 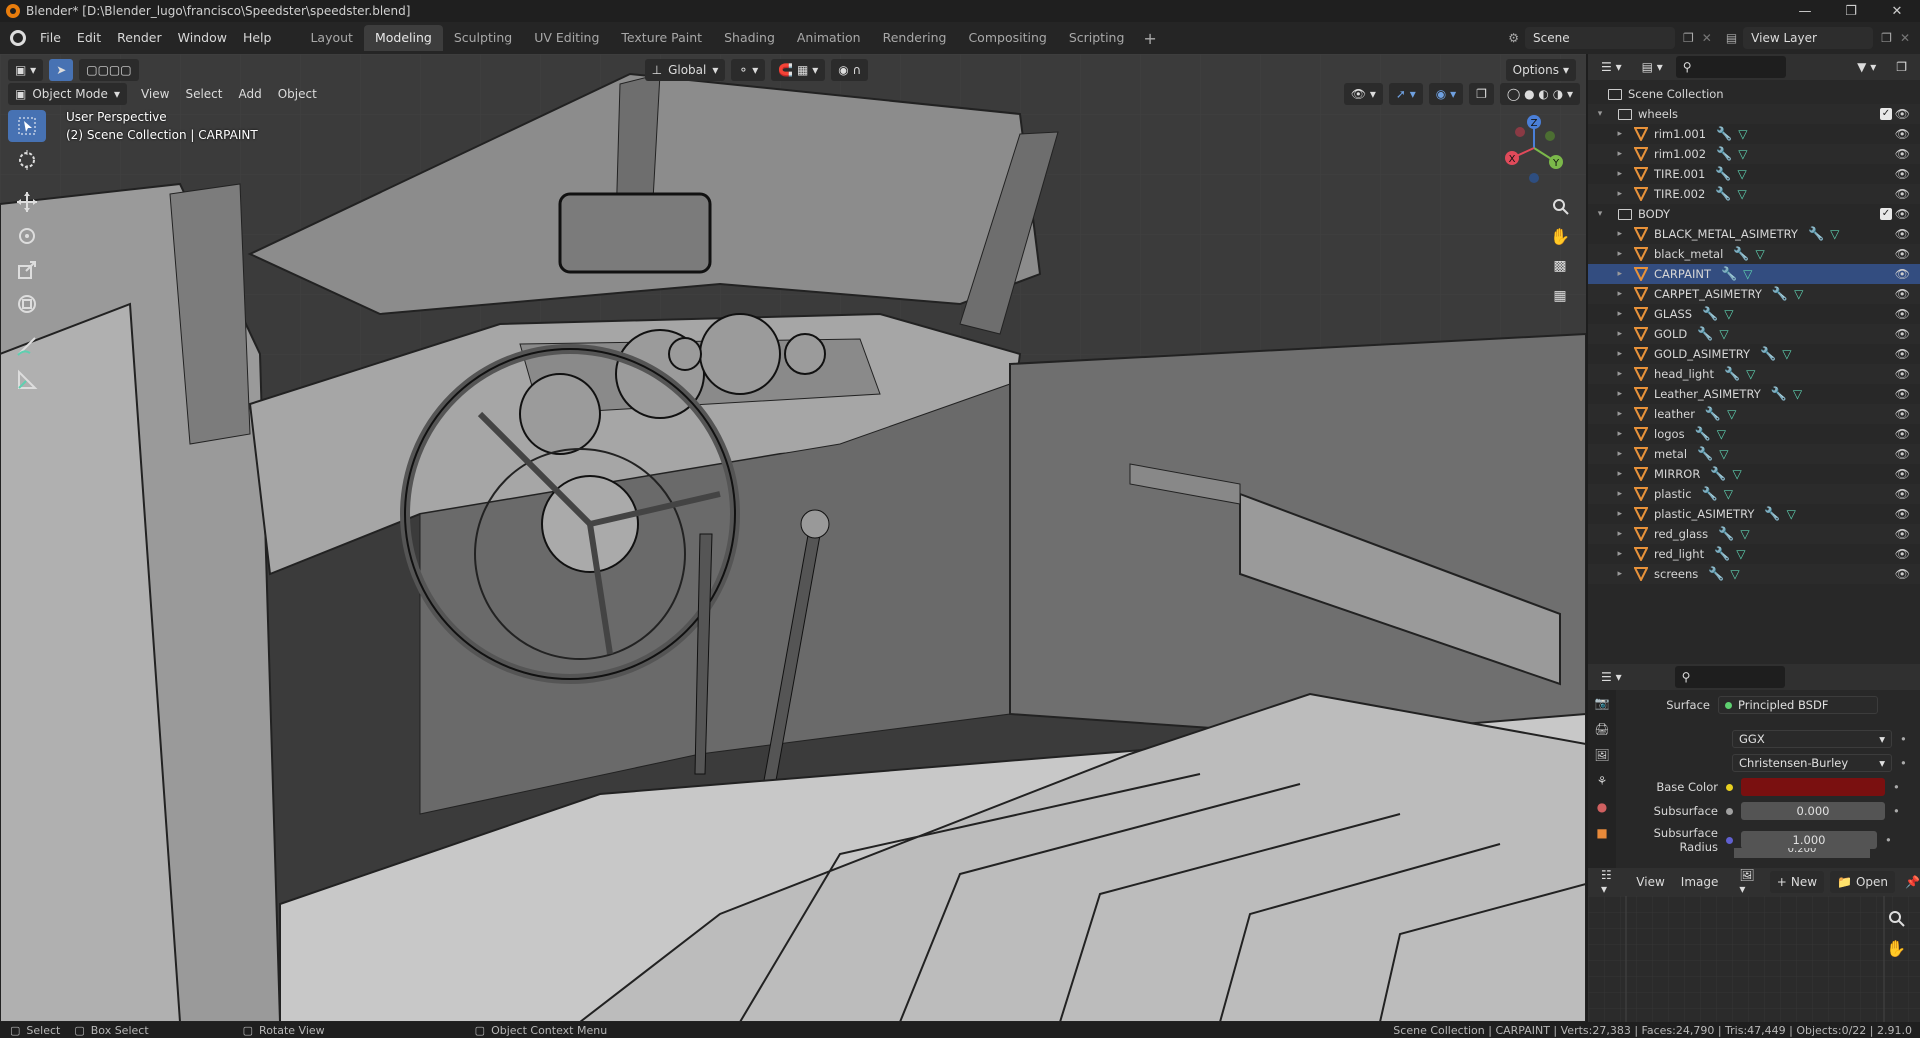 I want to click on menu-file: File, so click(x=50, y=38).